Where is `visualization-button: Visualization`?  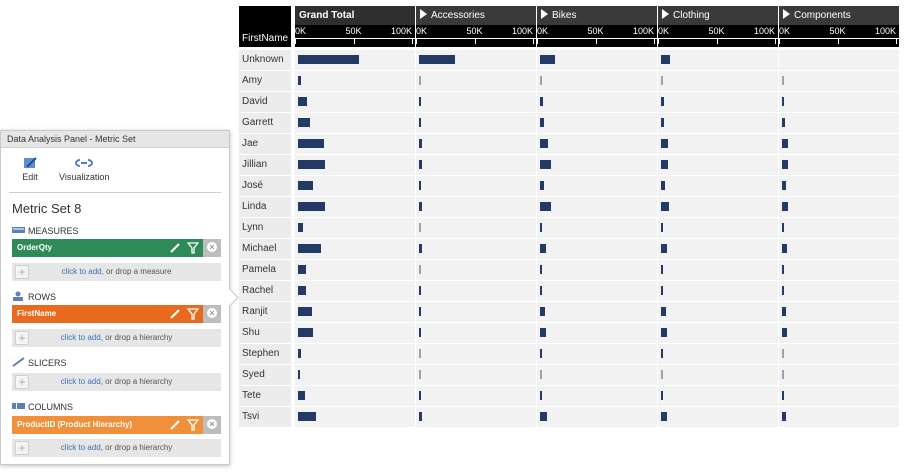 visualization-button: Visualization is located at coordinates (84, 169).